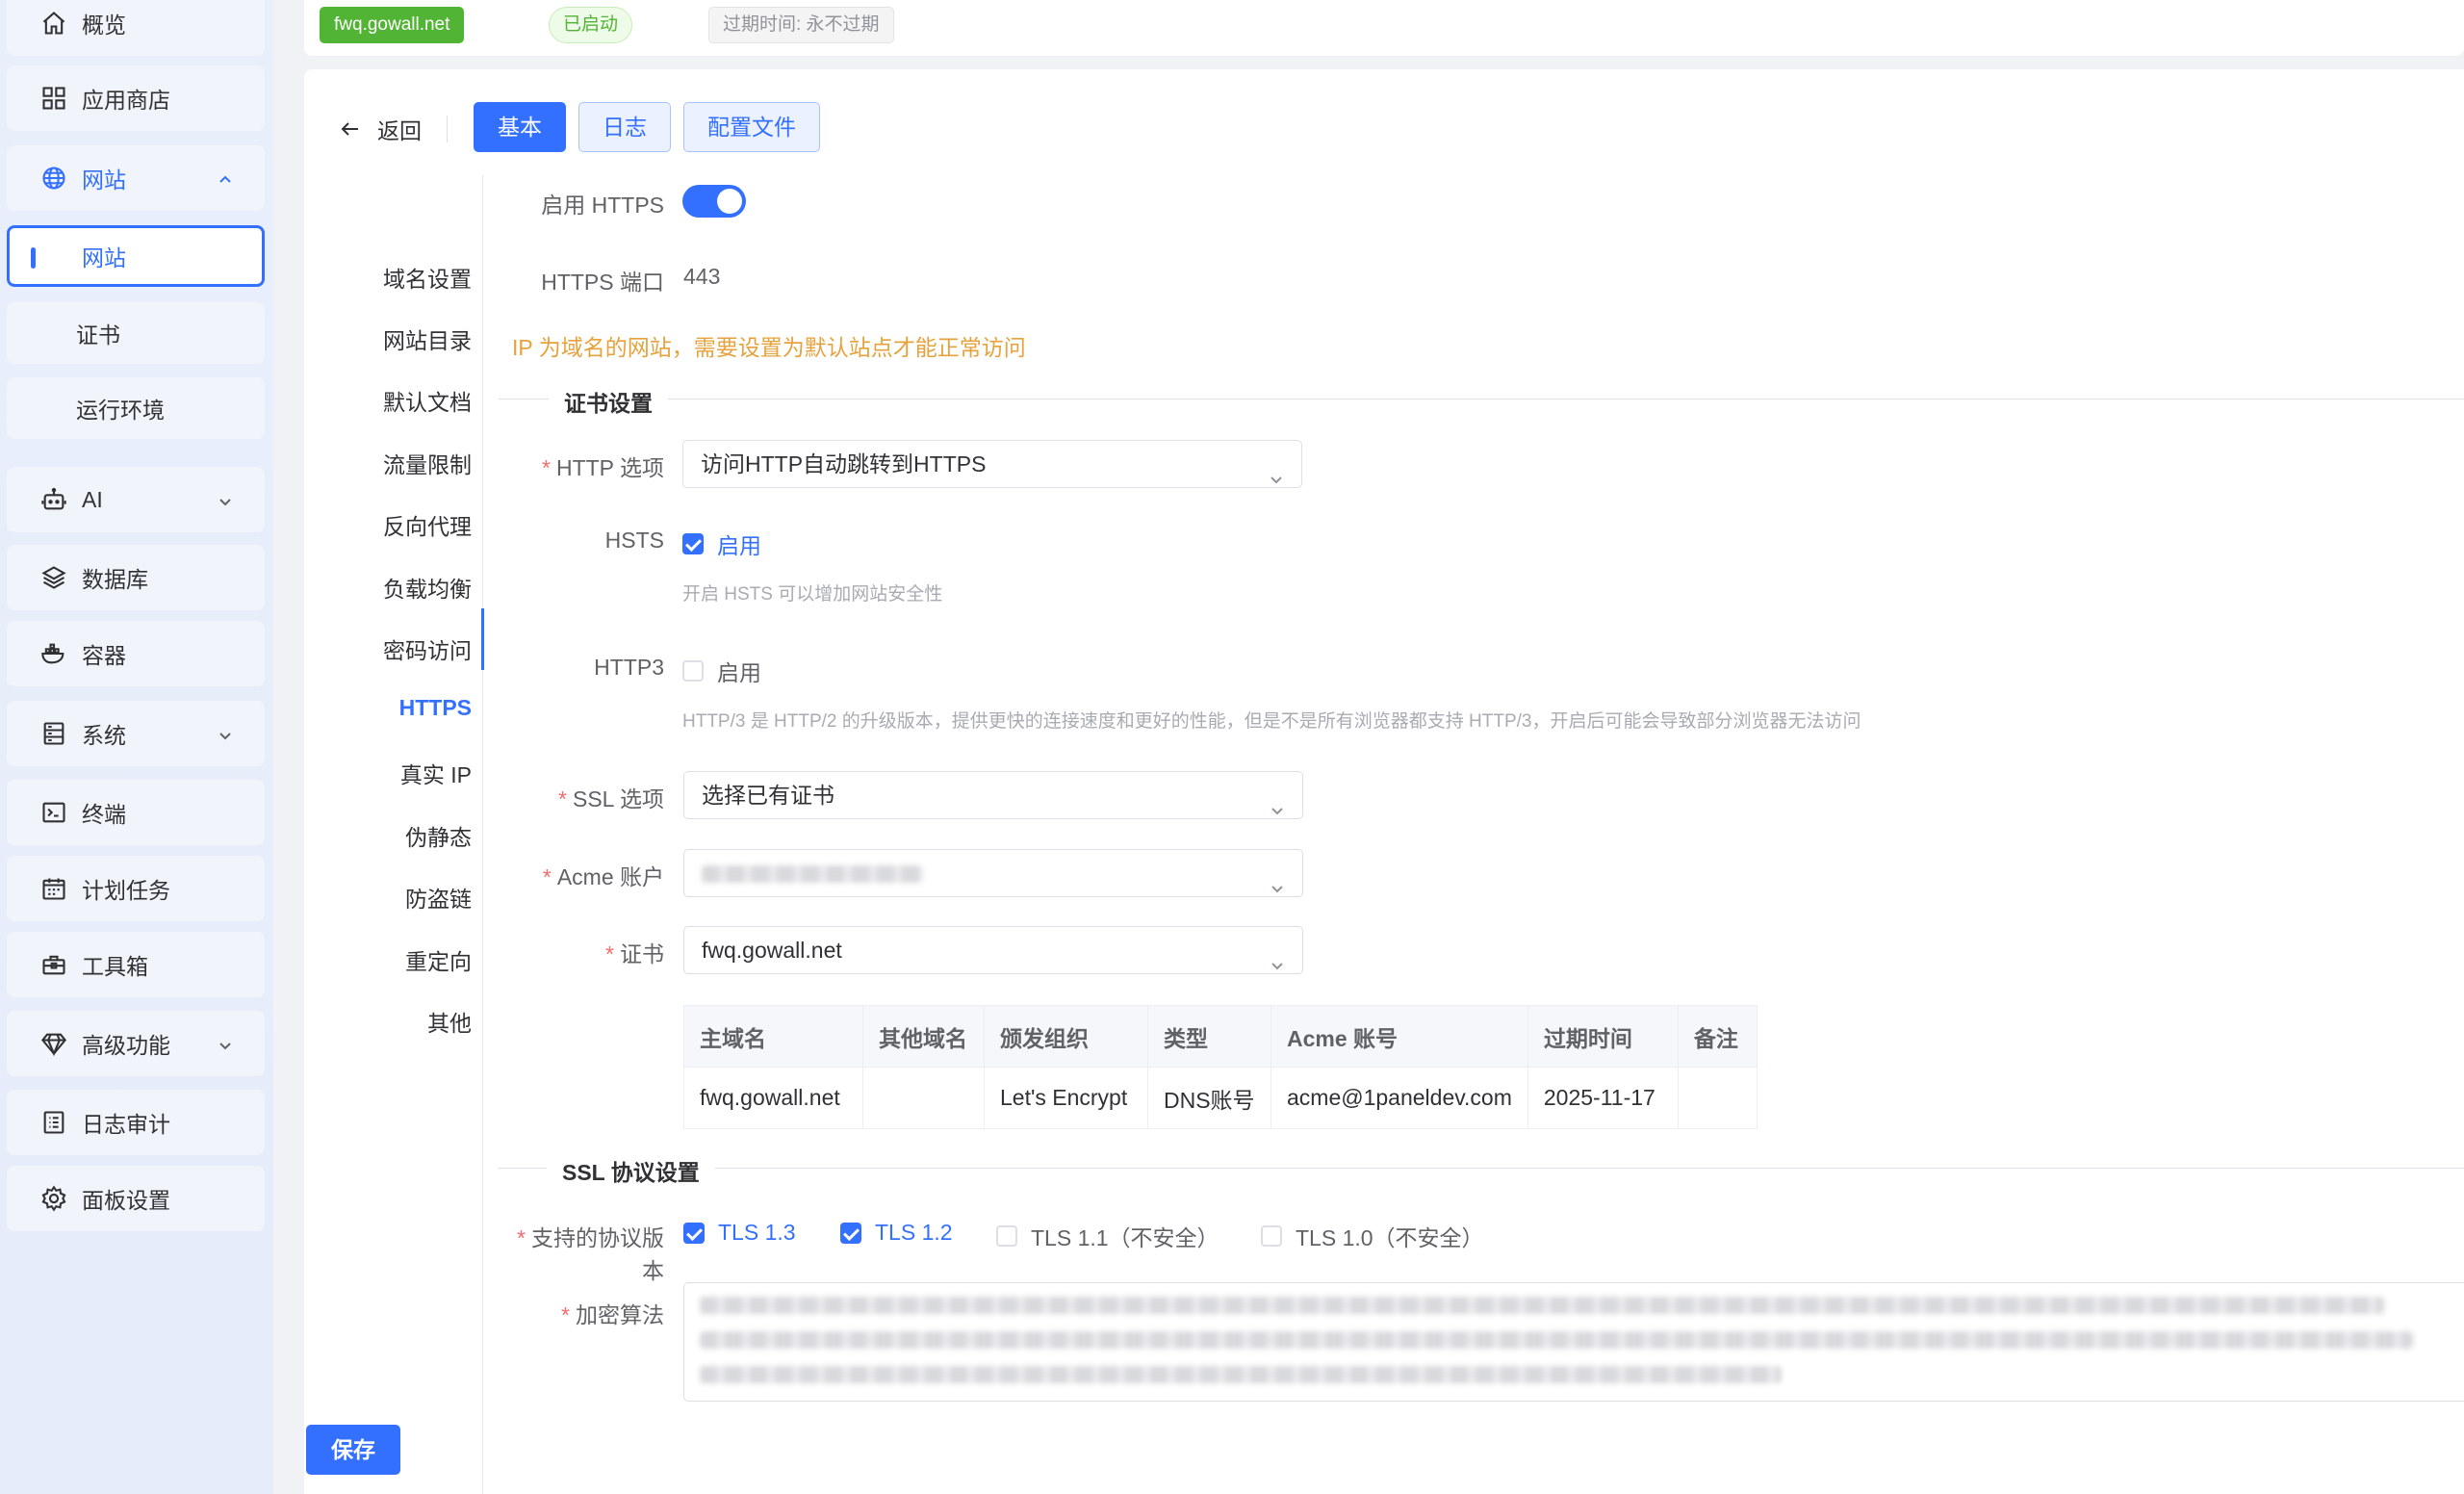 This screenshot has width=2464, height=1494. Describe the element at coordinates (104, 258) in the screenshot. I see `sidebar-subitem-label: 网站` at that location.